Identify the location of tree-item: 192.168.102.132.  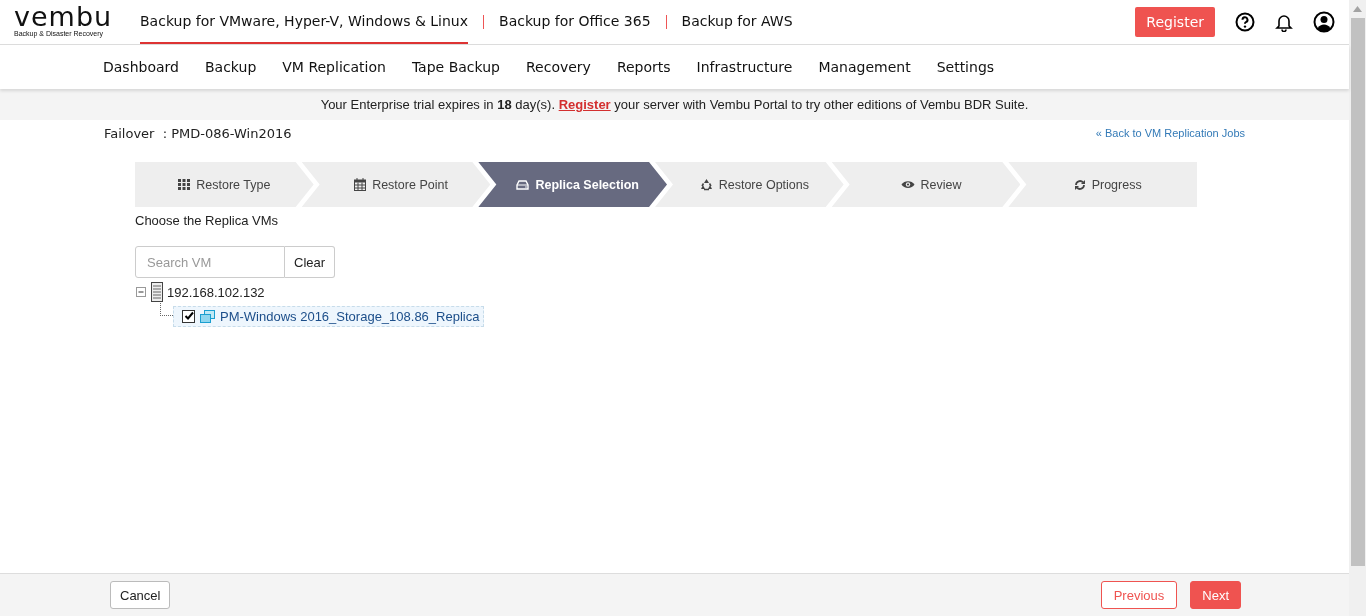
(216, 292).